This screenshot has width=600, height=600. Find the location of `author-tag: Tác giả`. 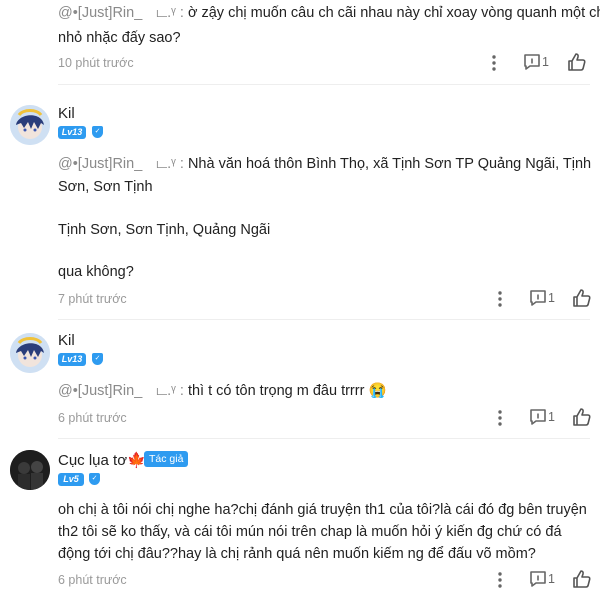

author-tag: Tác giả is located at coordinates (166, 459).